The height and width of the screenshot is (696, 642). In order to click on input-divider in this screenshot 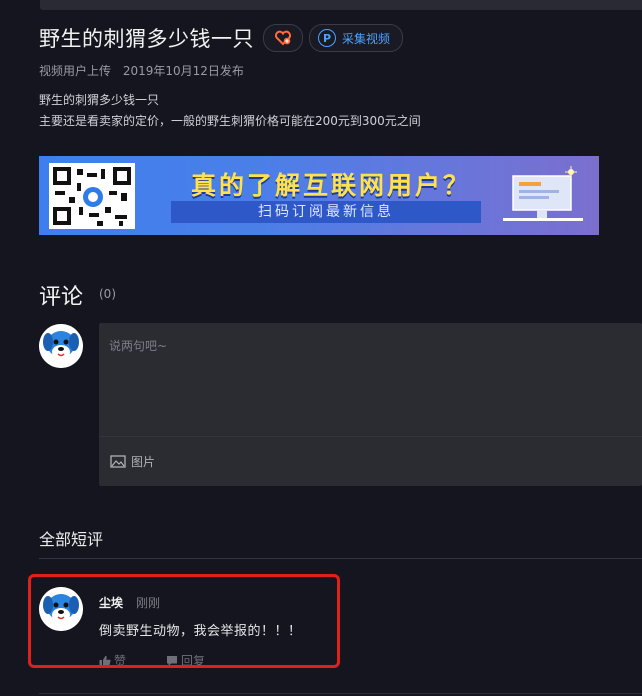, I will do `click(370, 436)`.